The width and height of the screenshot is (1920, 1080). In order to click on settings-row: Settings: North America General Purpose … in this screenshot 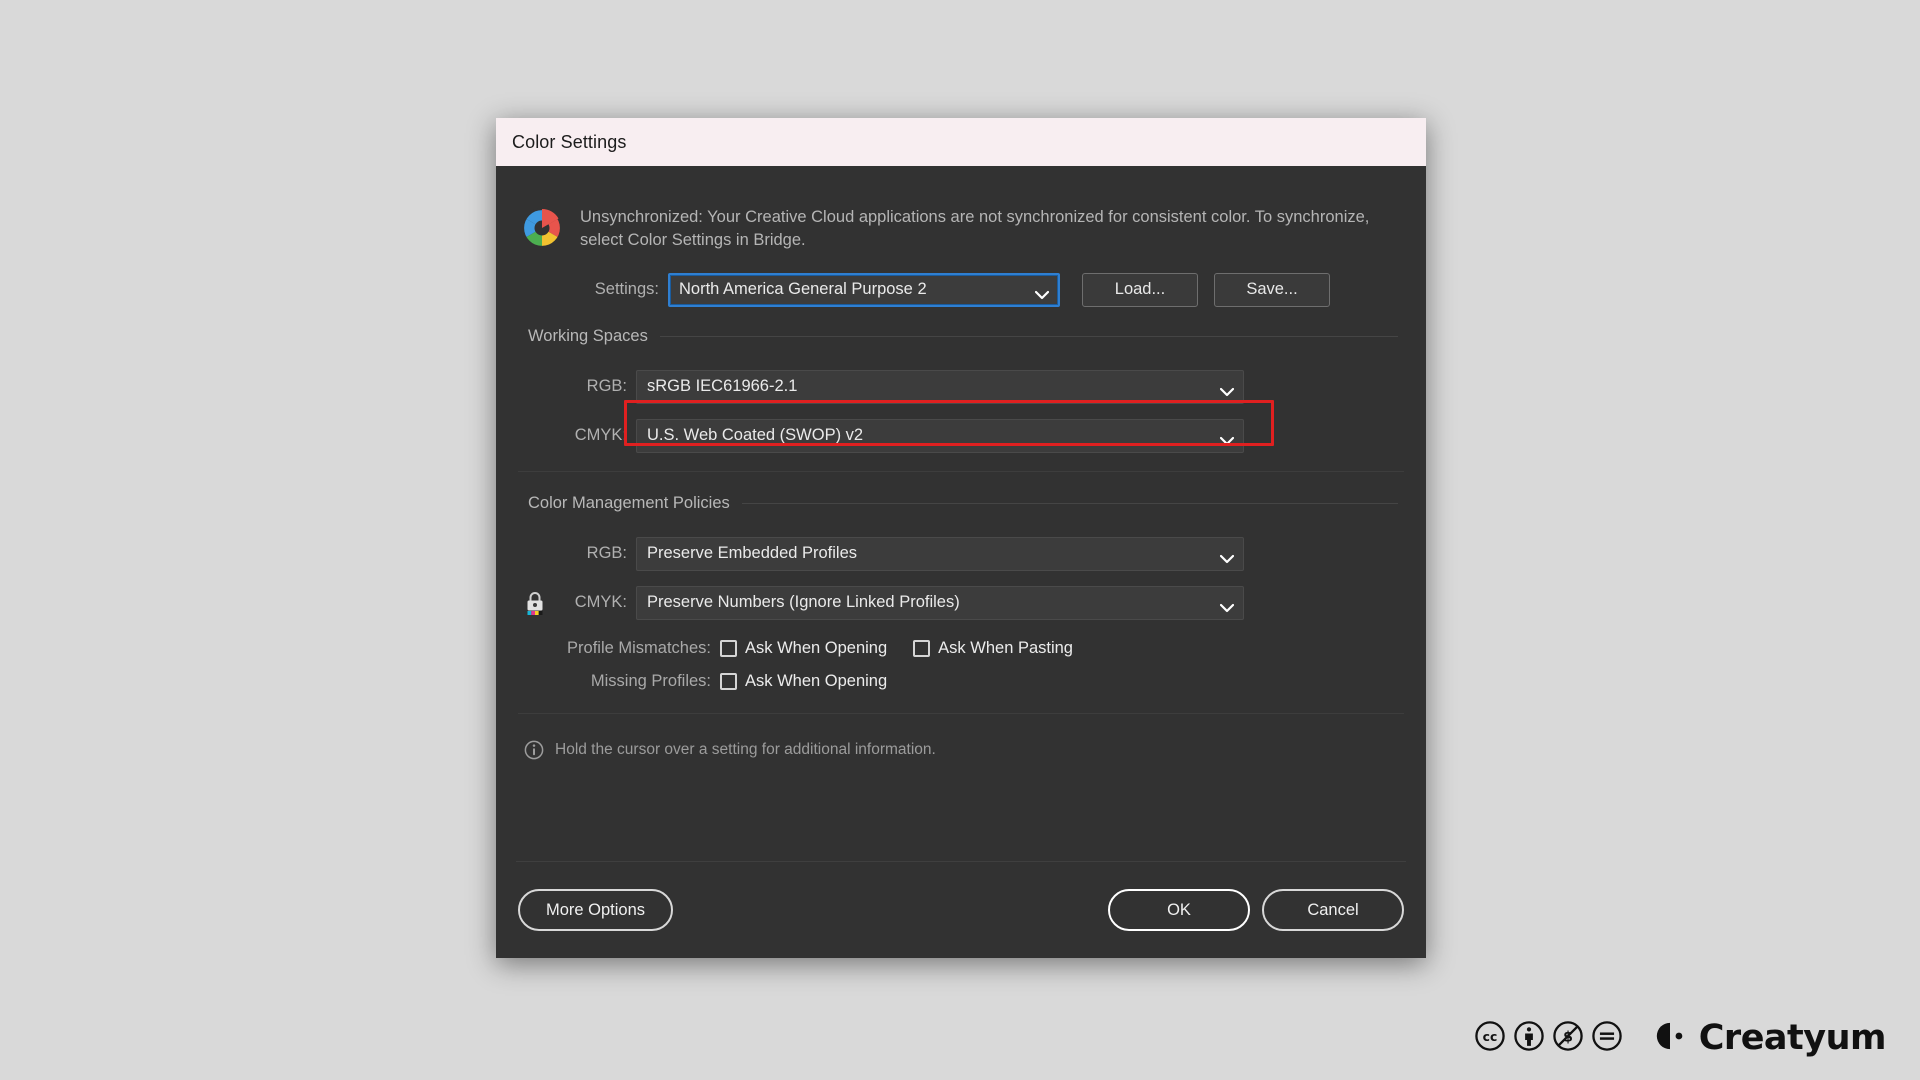, I will do `click(961, 289)`.